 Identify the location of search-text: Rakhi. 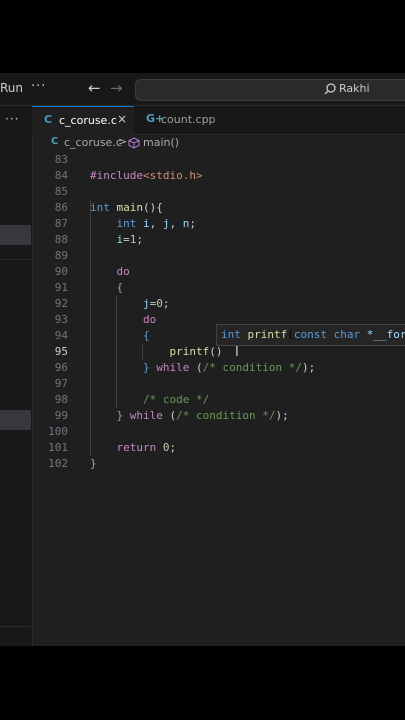
(354, 88).